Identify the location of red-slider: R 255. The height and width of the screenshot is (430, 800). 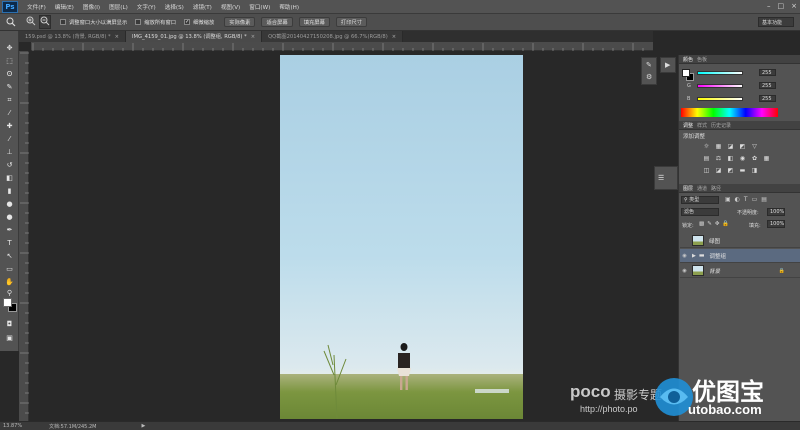
(731, 72).